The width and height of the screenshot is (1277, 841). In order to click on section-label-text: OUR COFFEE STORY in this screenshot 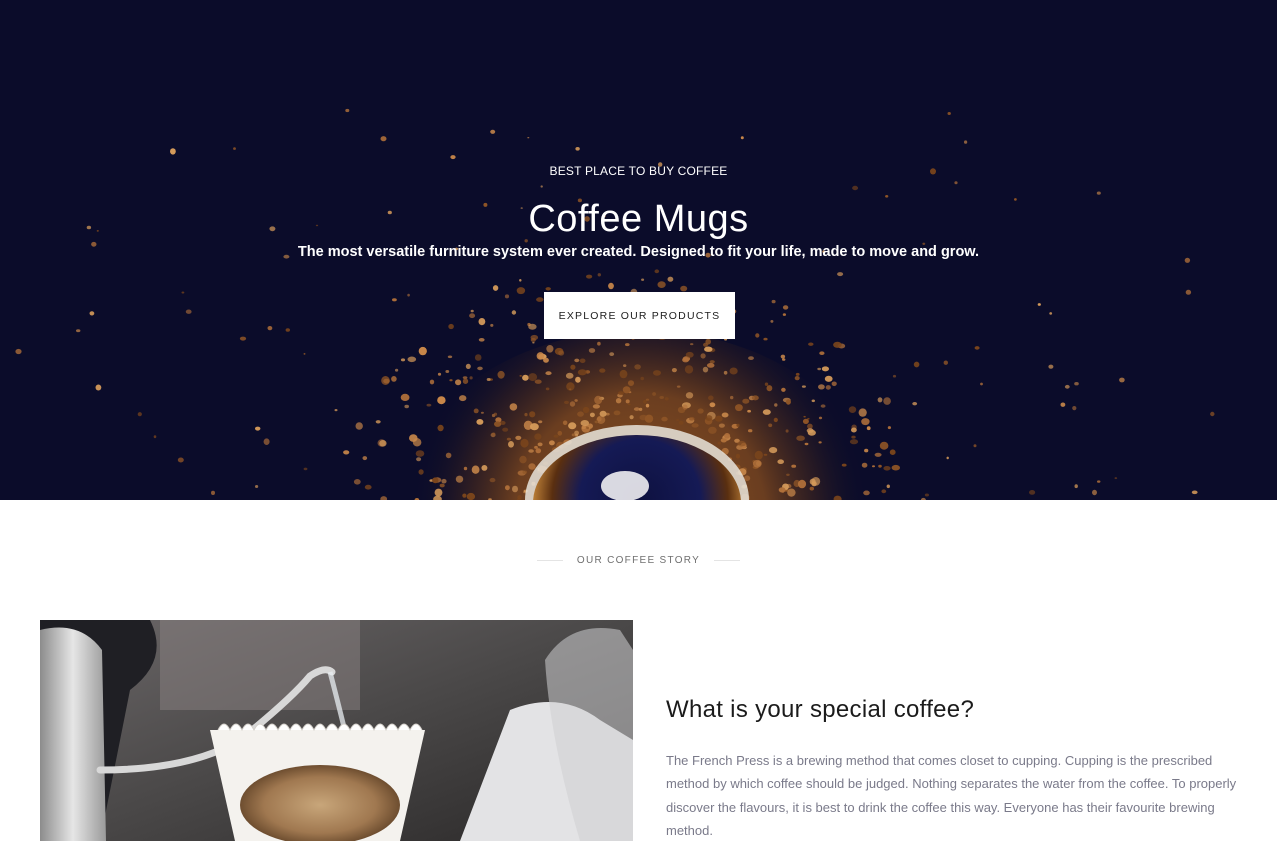, I will do `click(638, 560)`.